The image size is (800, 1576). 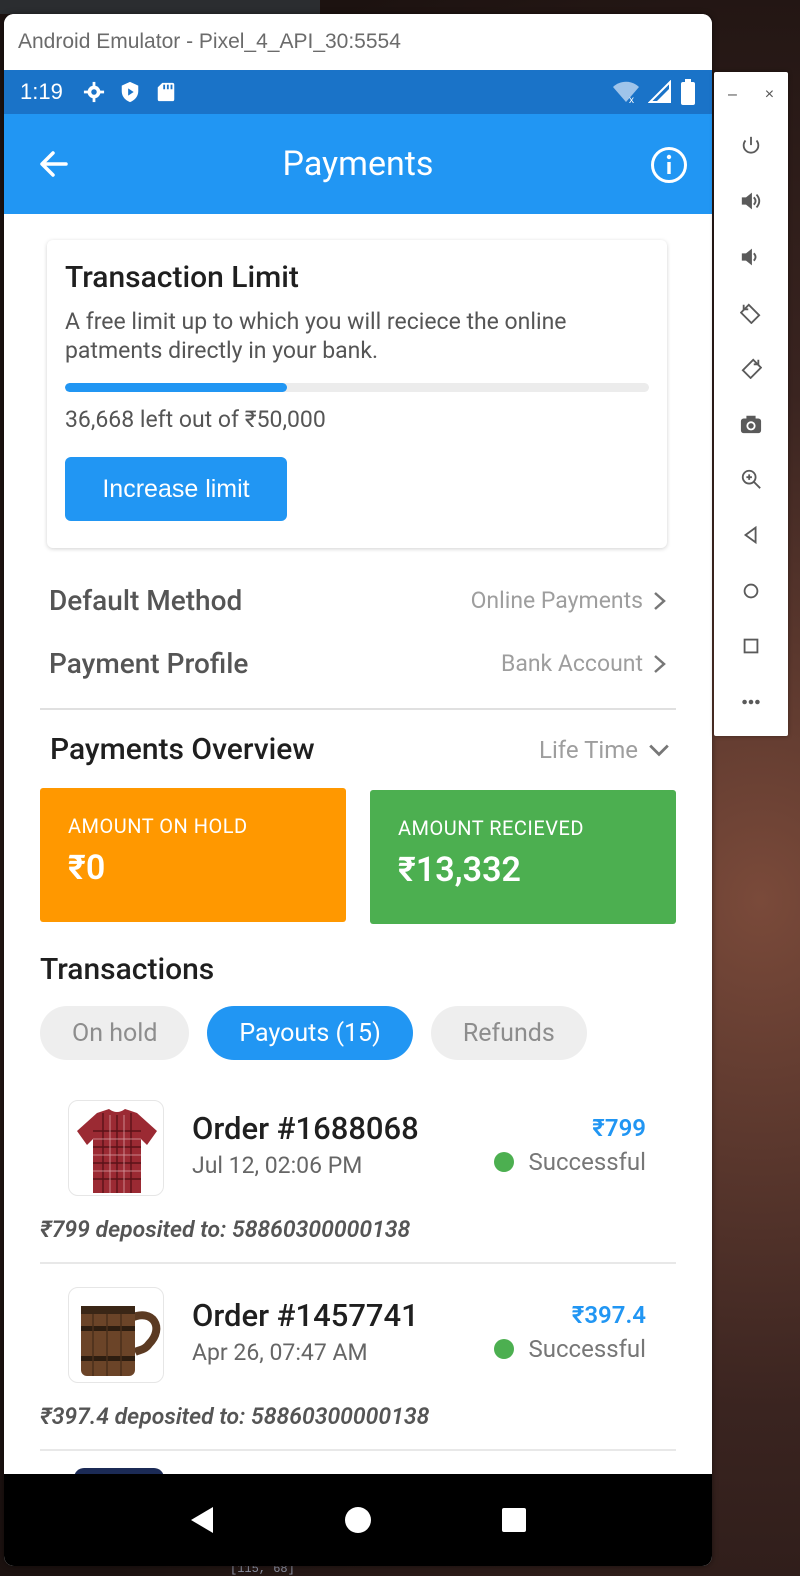 I want to click on info-icon, so click(x=669, y=165).